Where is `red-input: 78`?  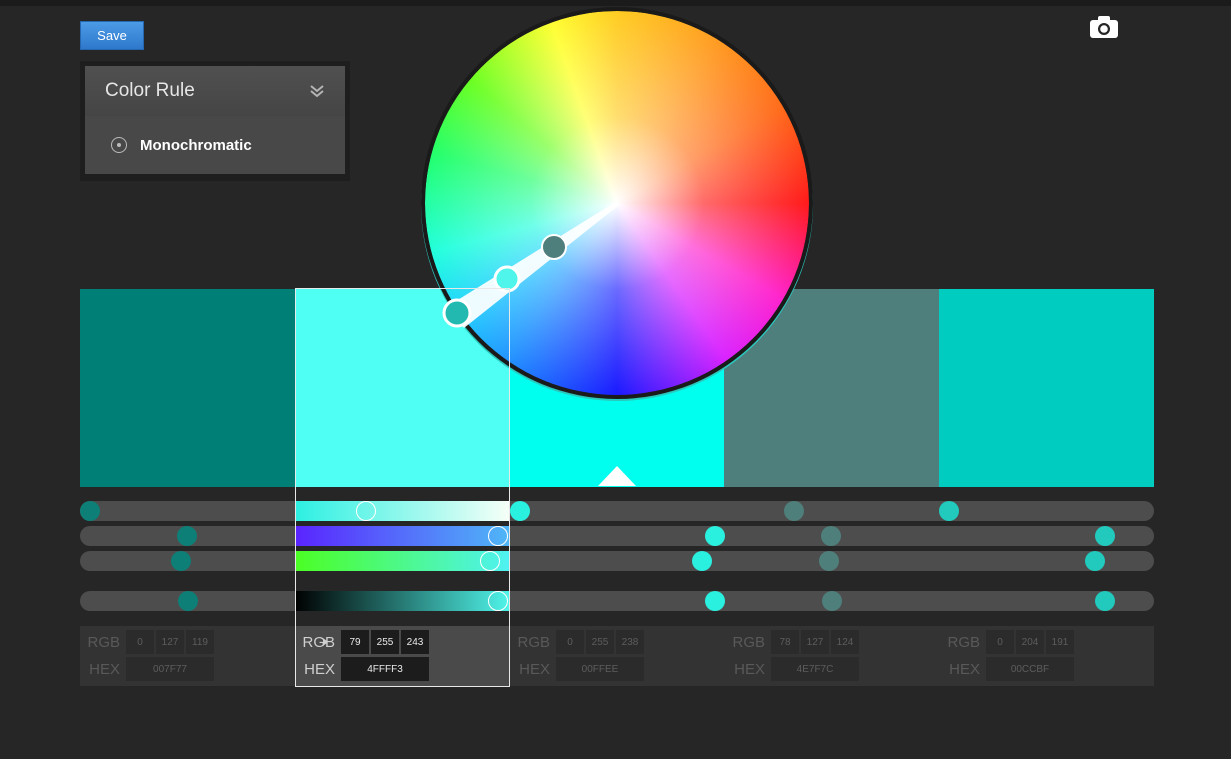
red-input: 78 is located at coordinates (785, 642).